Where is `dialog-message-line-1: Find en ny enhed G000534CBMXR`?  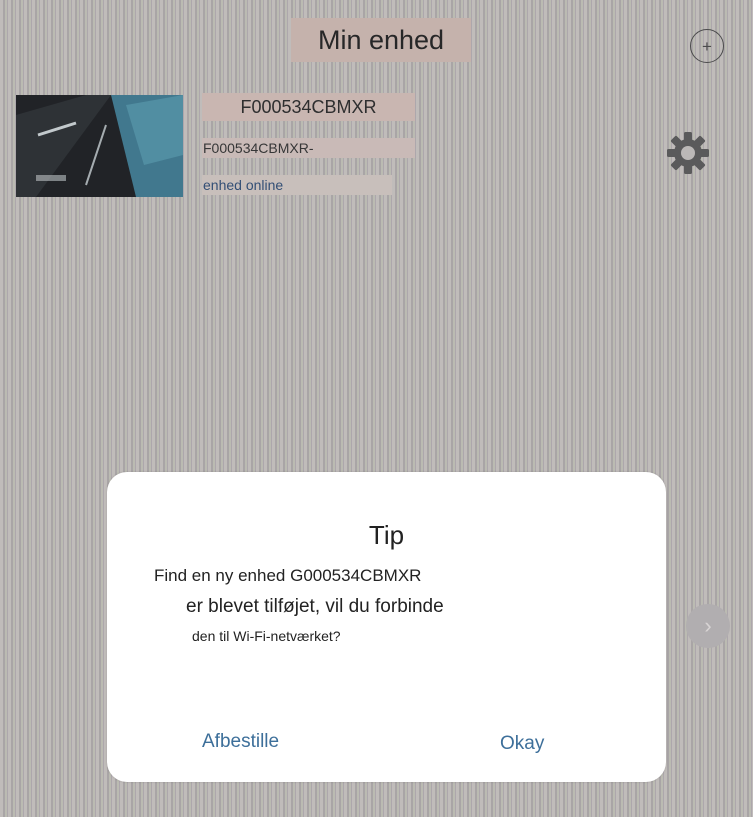 dialog-message-line-1: Find en ny enhed G000534CBMXR is located at coordinates (288, 575).